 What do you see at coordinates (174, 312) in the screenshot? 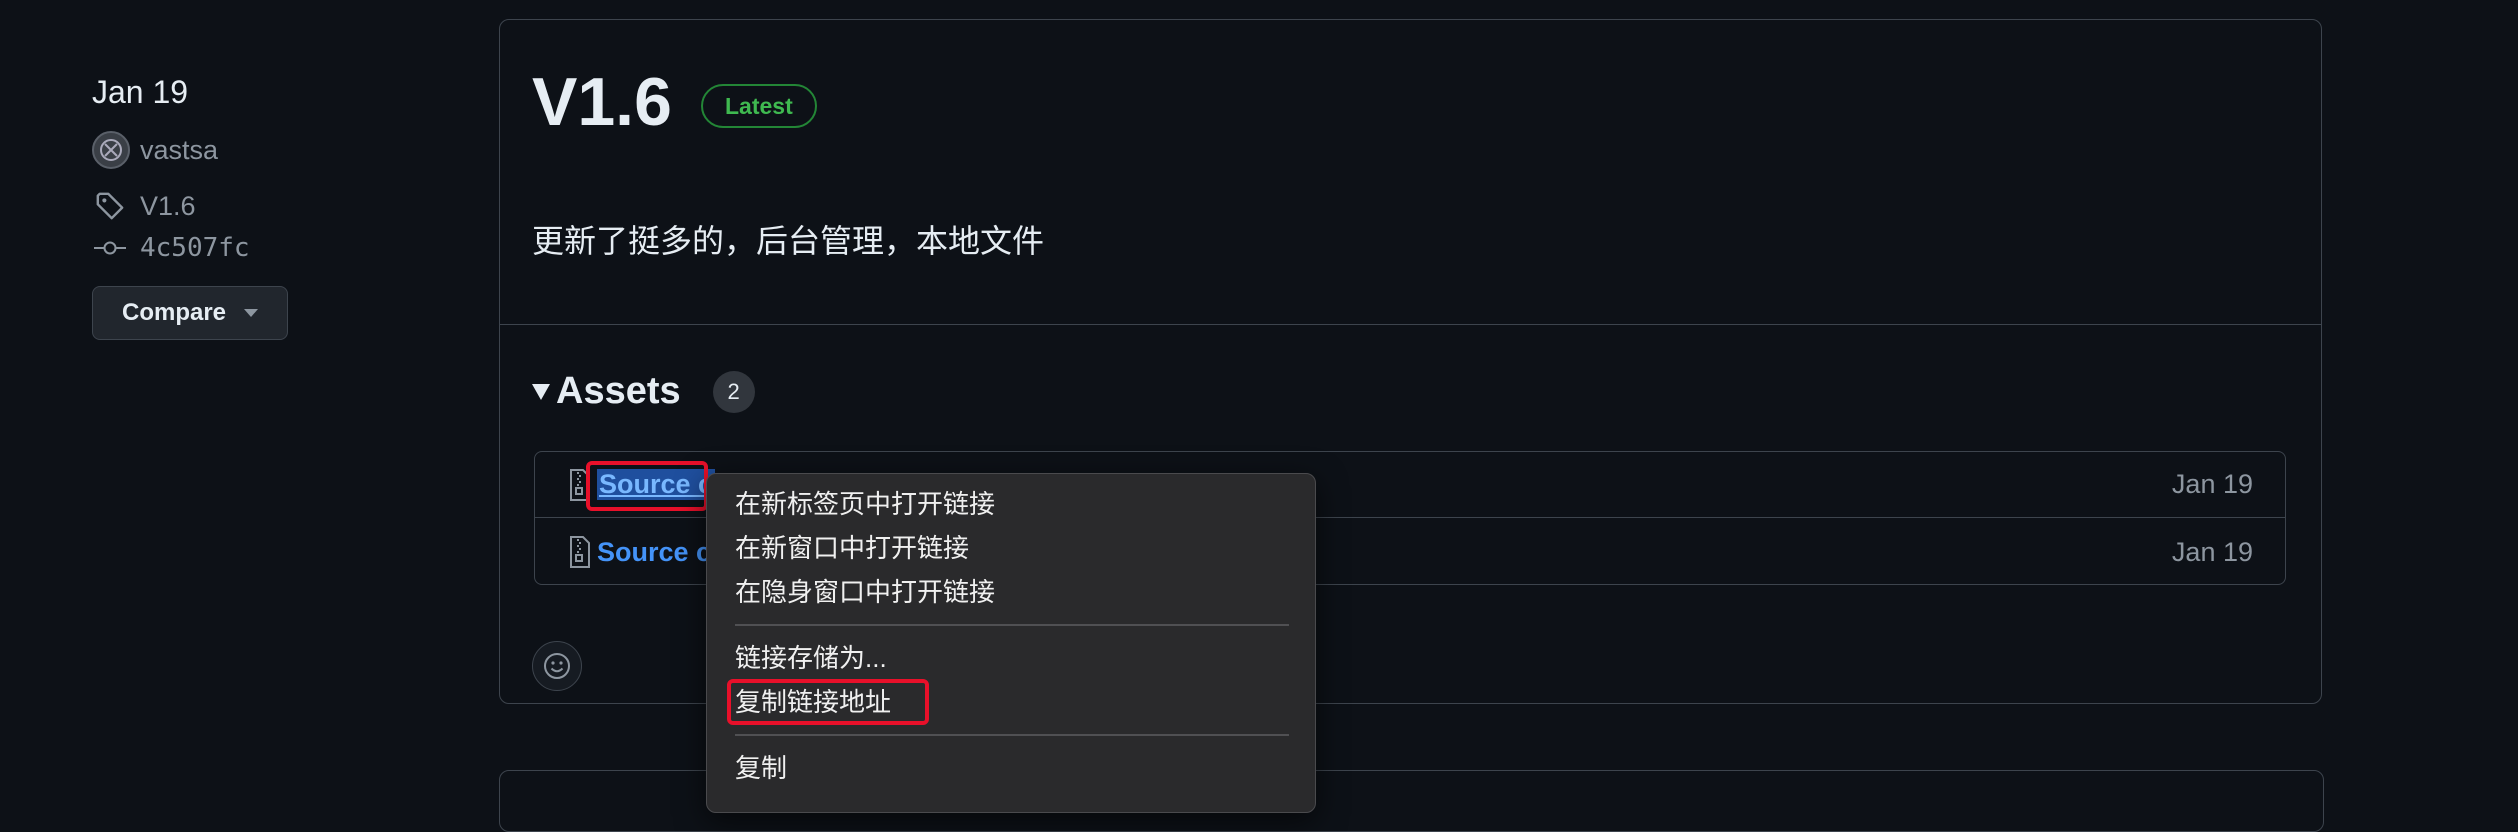
I see `compare-label: Compare` at bounding box center [174, 312].